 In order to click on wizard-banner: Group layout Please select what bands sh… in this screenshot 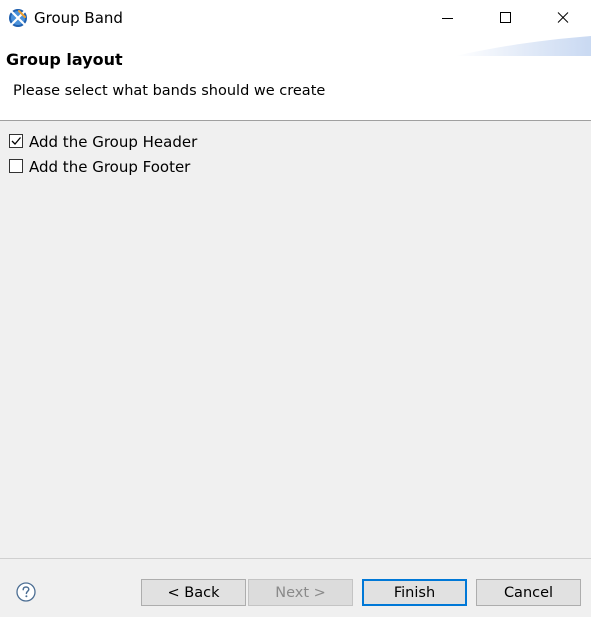, I will do `click(295, 78)`.